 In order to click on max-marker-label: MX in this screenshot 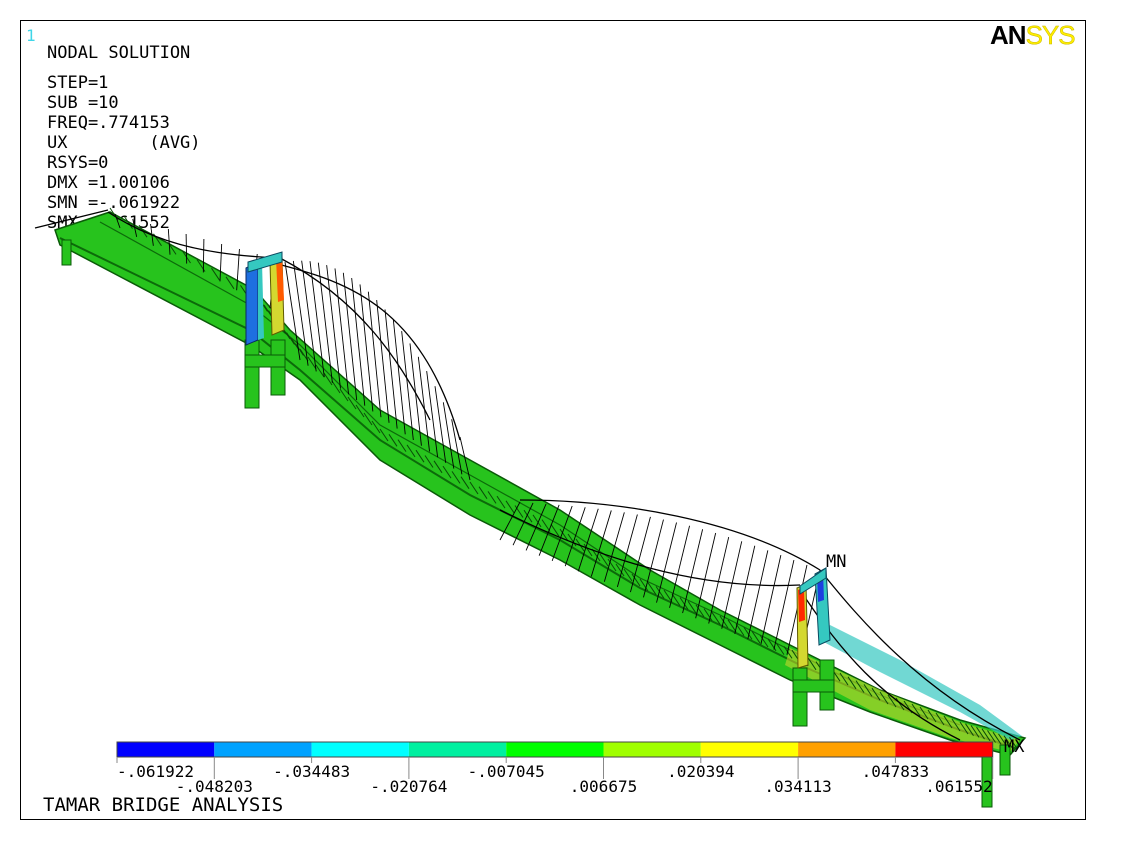, I will do `click(1014, 747)`.